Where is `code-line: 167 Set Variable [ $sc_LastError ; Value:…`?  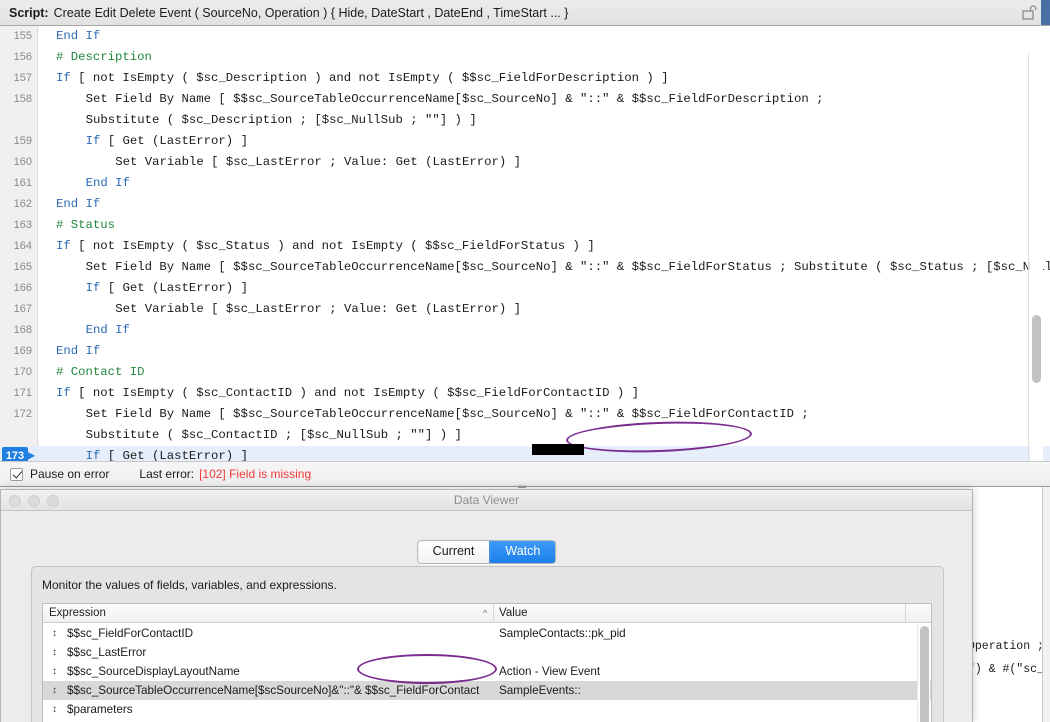 code-line: 167 Set Variable [ $sc_LastError ; Value:… is located at coordinates (525, 309).